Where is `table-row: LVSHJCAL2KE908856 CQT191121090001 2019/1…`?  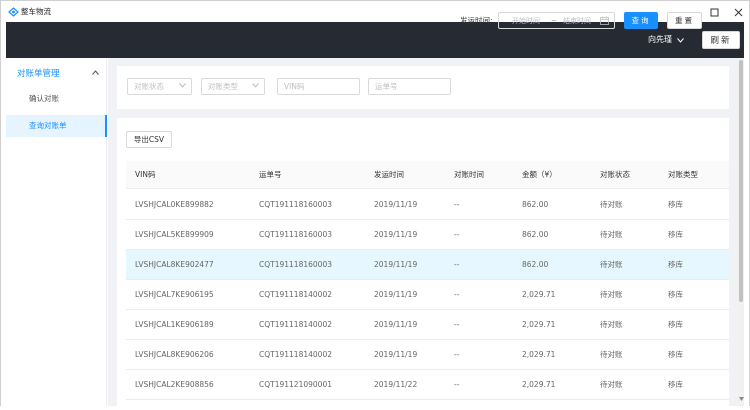 table-row: LVSHJCAL2KE908856 CQT191121090001 2019/1… is located at coordinates (427, 385).